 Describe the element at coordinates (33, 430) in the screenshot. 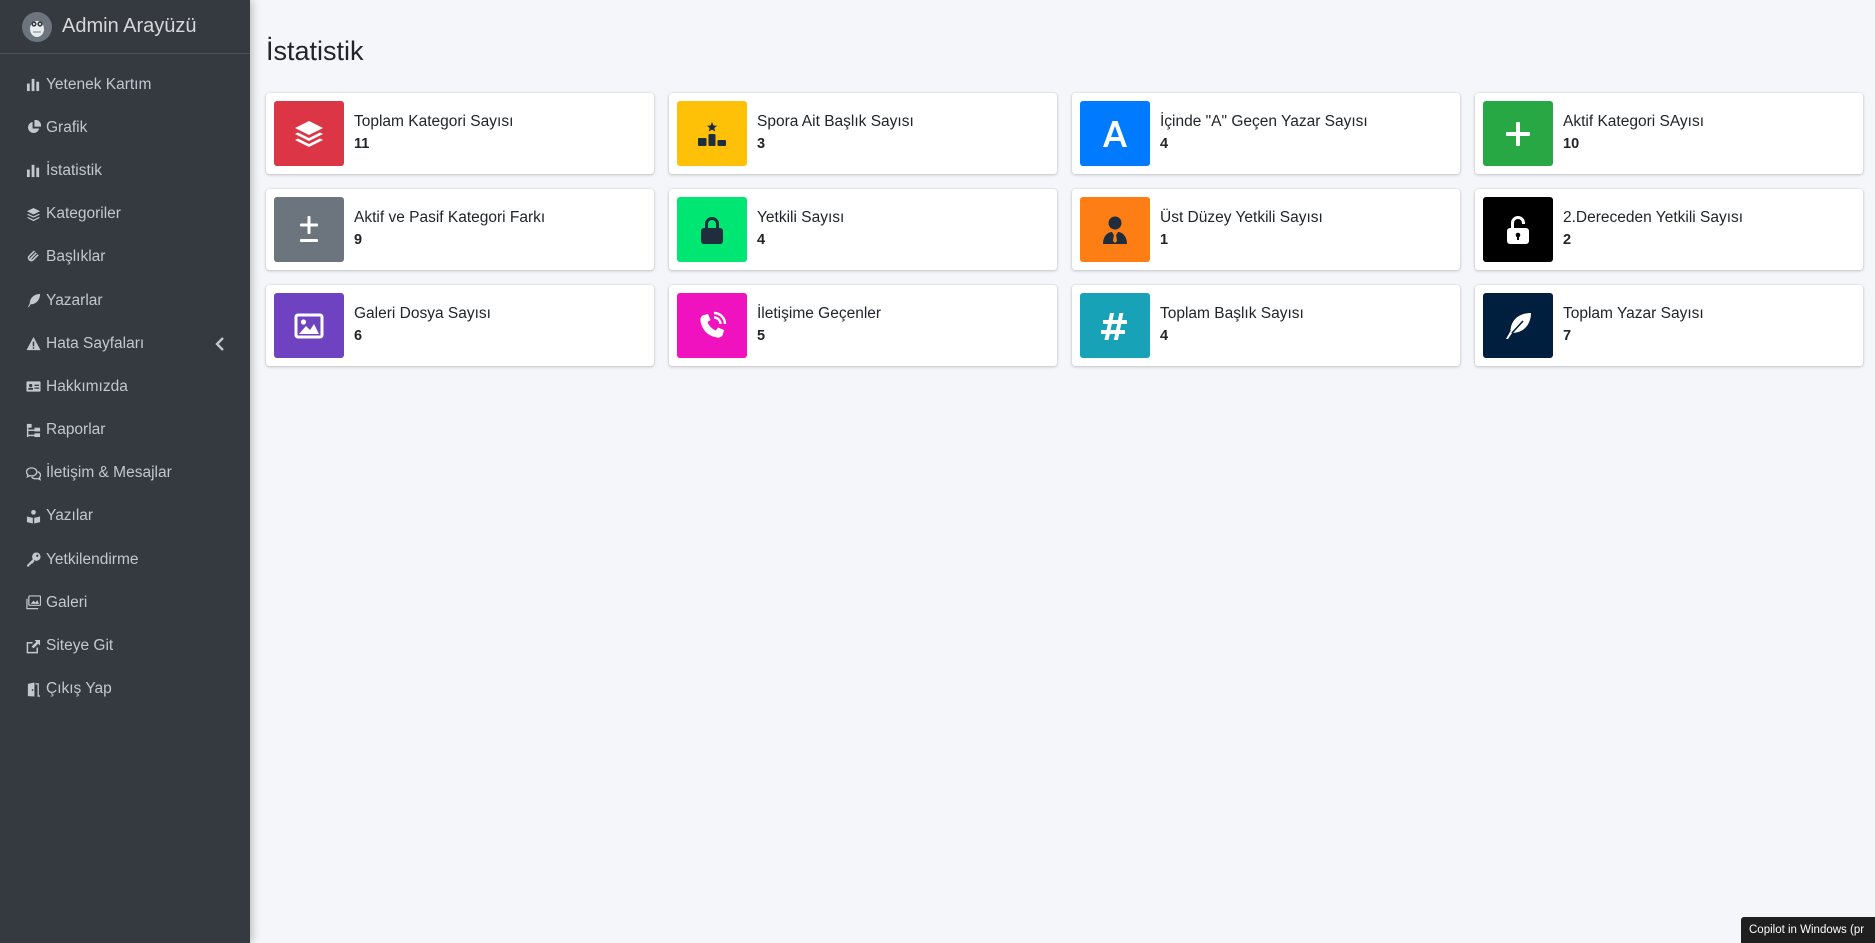

I see `sitemap-icon` at that location.